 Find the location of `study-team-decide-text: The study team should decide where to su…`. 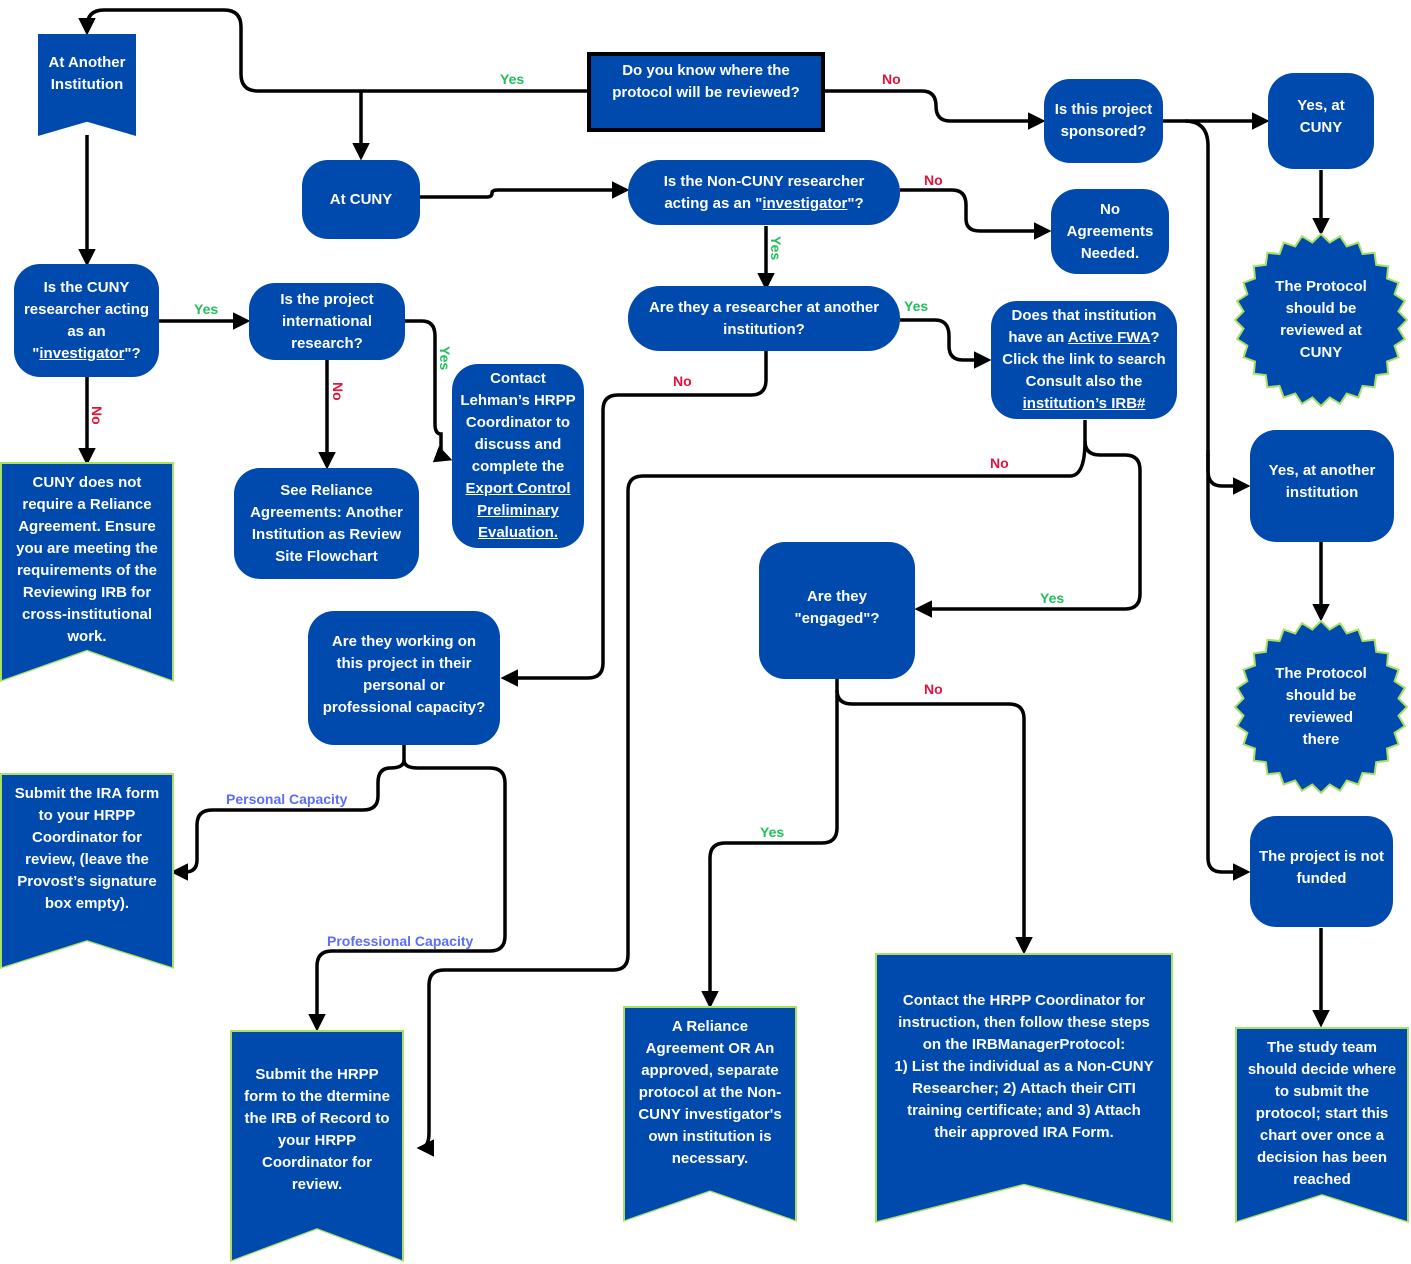

study-team-decide-text: The study team should decide where to su… is located at coordinates (1322, 1113).